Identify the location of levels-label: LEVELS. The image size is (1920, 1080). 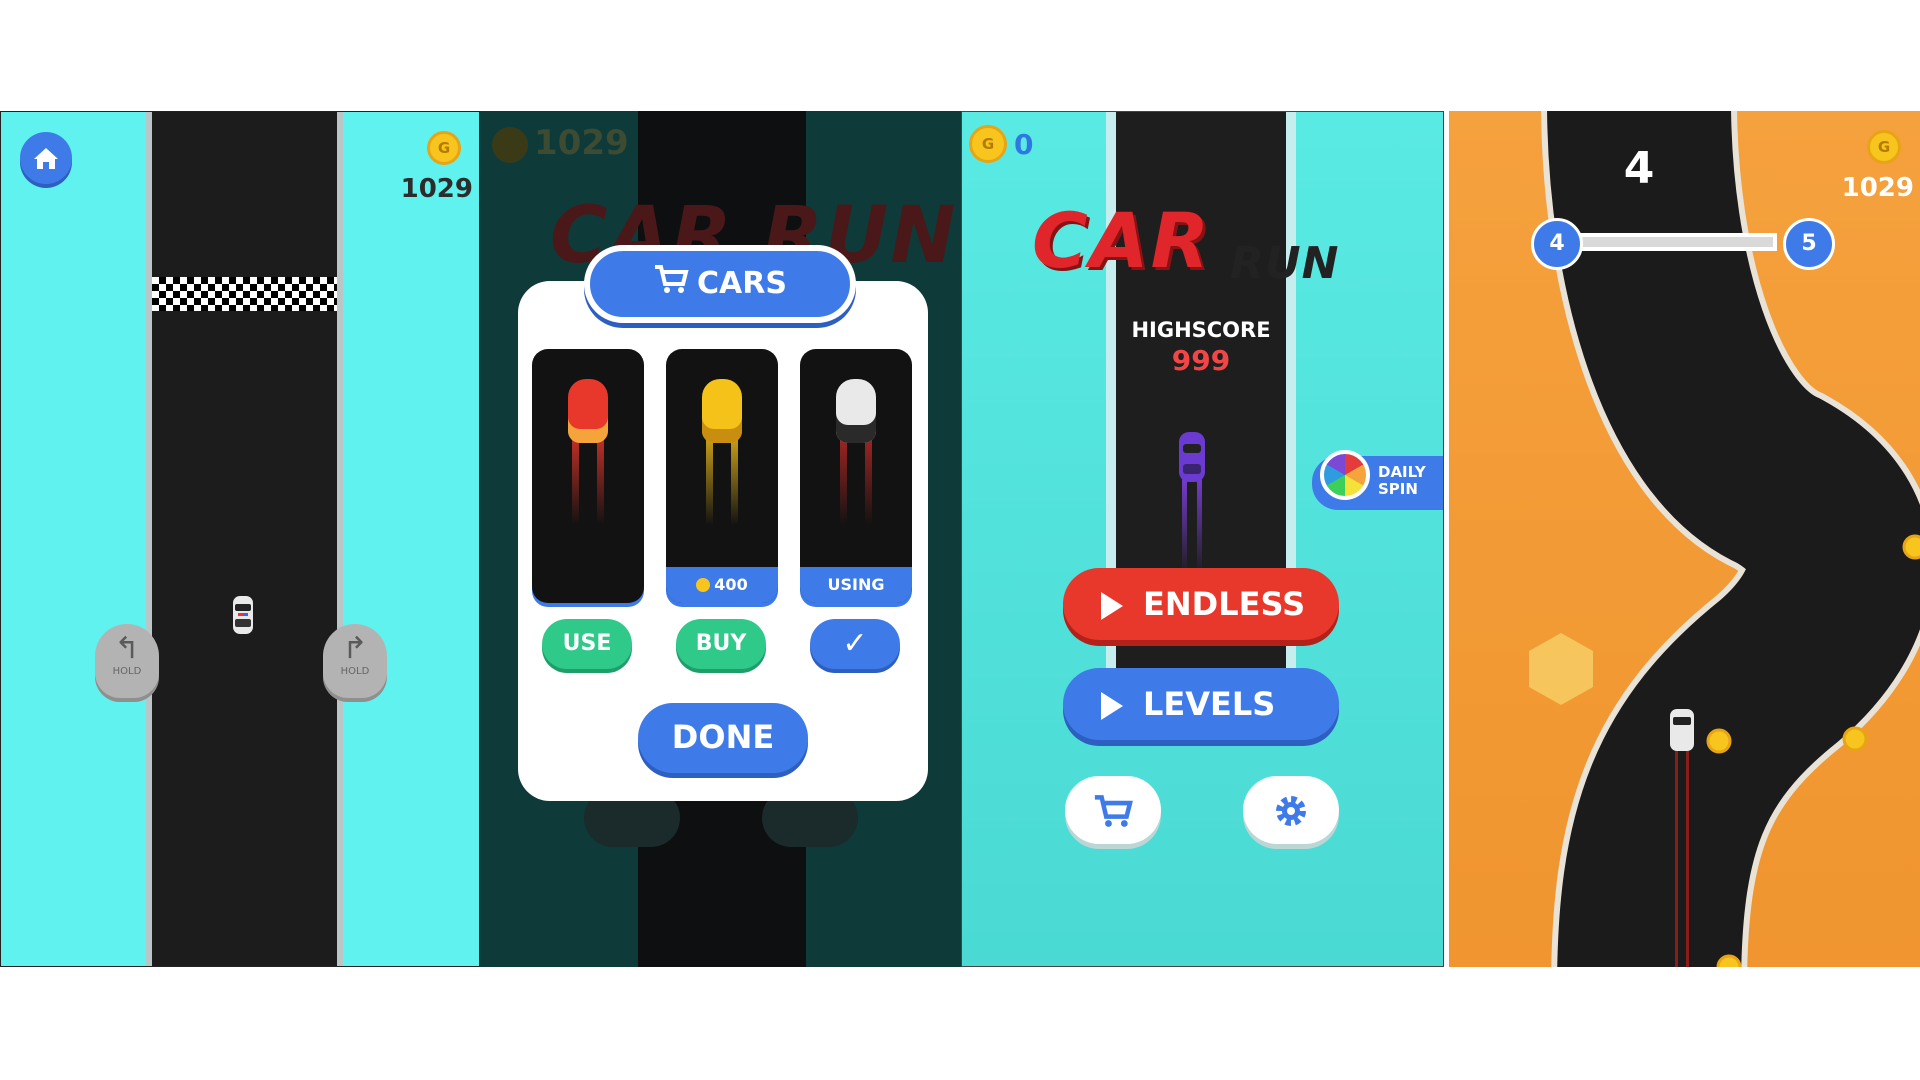
(1209, 704).